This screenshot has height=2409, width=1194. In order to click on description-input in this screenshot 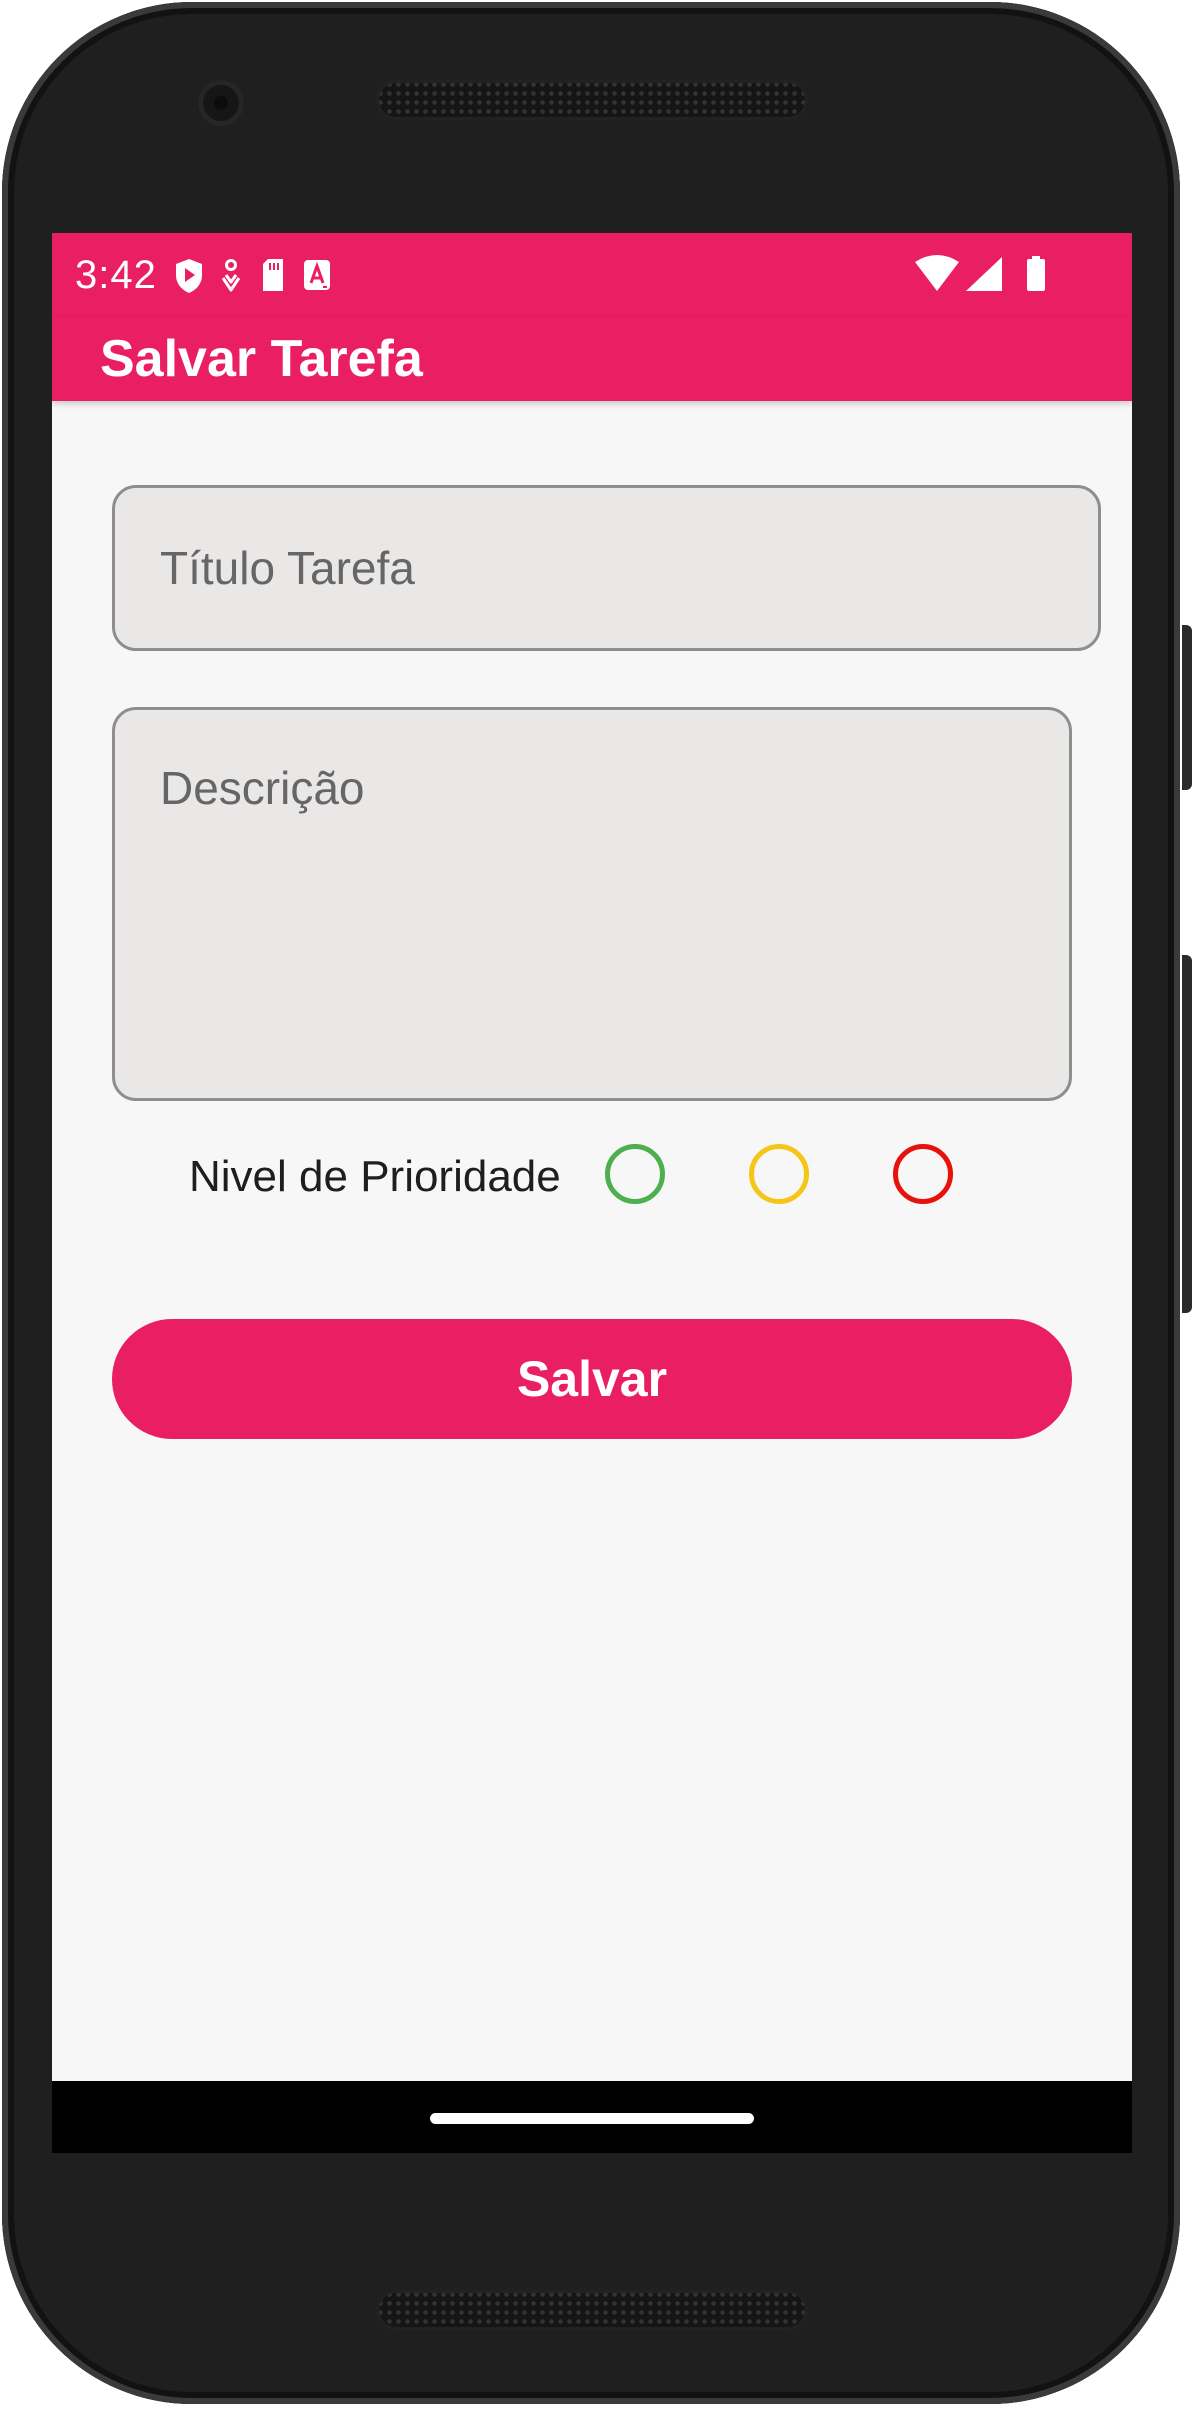, I will do `click(592, 904)`.